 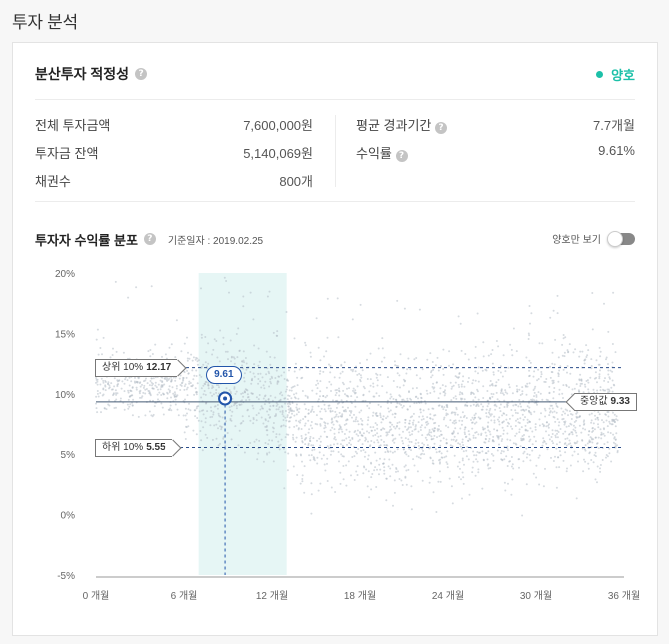 I want to click on lower-10-tag: 하위 10% 5.55, so click(x=133, y=447).